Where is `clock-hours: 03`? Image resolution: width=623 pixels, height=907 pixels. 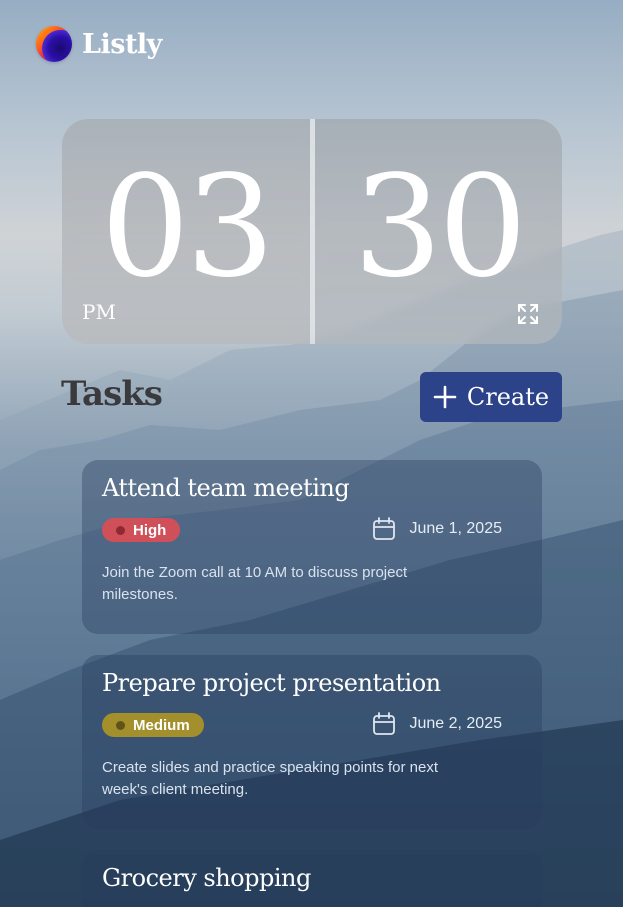 clock-hours: 03 is located at coordinates (187, 227).